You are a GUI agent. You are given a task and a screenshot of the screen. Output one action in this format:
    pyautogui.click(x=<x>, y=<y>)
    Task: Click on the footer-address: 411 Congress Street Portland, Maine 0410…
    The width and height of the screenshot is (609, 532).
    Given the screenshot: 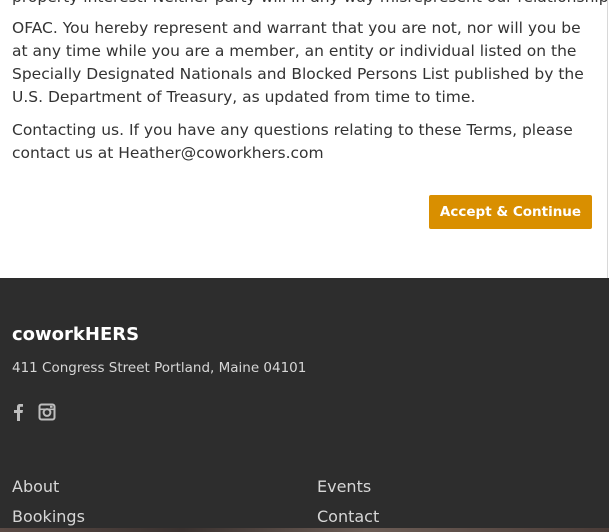 What is the action you would take?
    pyautogui.click(x=159, y=368)
    